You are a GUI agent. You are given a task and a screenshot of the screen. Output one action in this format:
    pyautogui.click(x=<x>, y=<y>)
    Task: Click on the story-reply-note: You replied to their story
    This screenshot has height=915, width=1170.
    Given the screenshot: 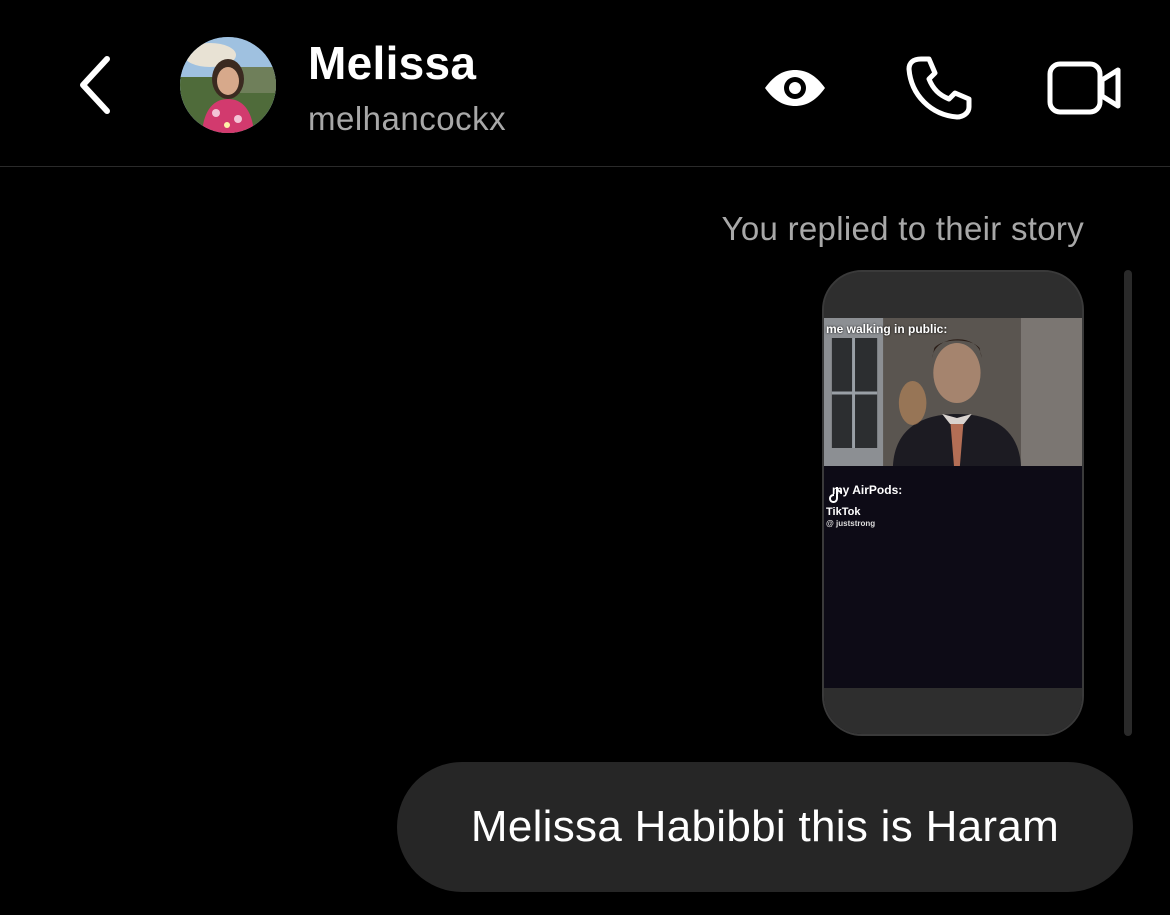 What is the action you would take?
    pyautogui.click(x=902, y=228)
    